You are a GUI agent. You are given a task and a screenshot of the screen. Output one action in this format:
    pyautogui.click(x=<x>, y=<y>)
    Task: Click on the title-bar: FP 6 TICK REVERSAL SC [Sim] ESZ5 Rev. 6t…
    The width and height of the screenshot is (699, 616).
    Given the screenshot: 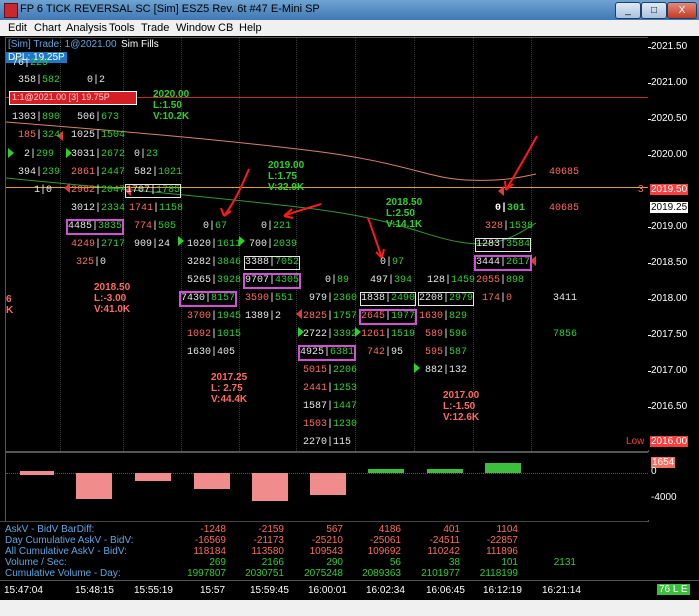 What is the action you would take?
    pyautogui.click(x=349, y=10)
    